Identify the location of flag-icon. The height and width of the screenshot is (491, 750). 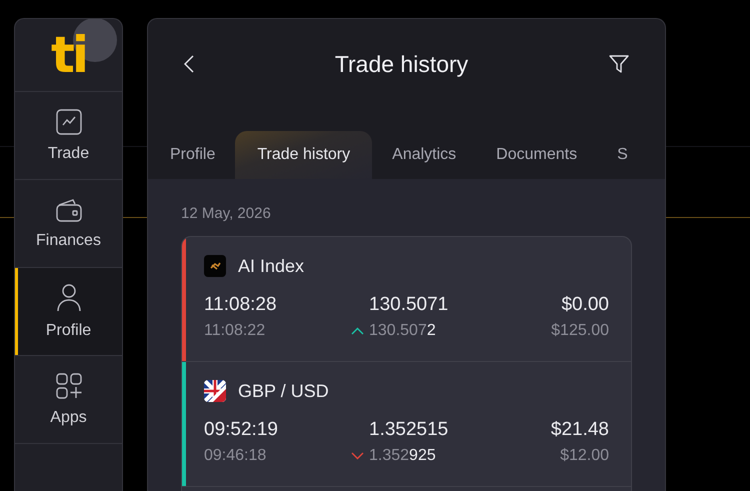
(215, 391).